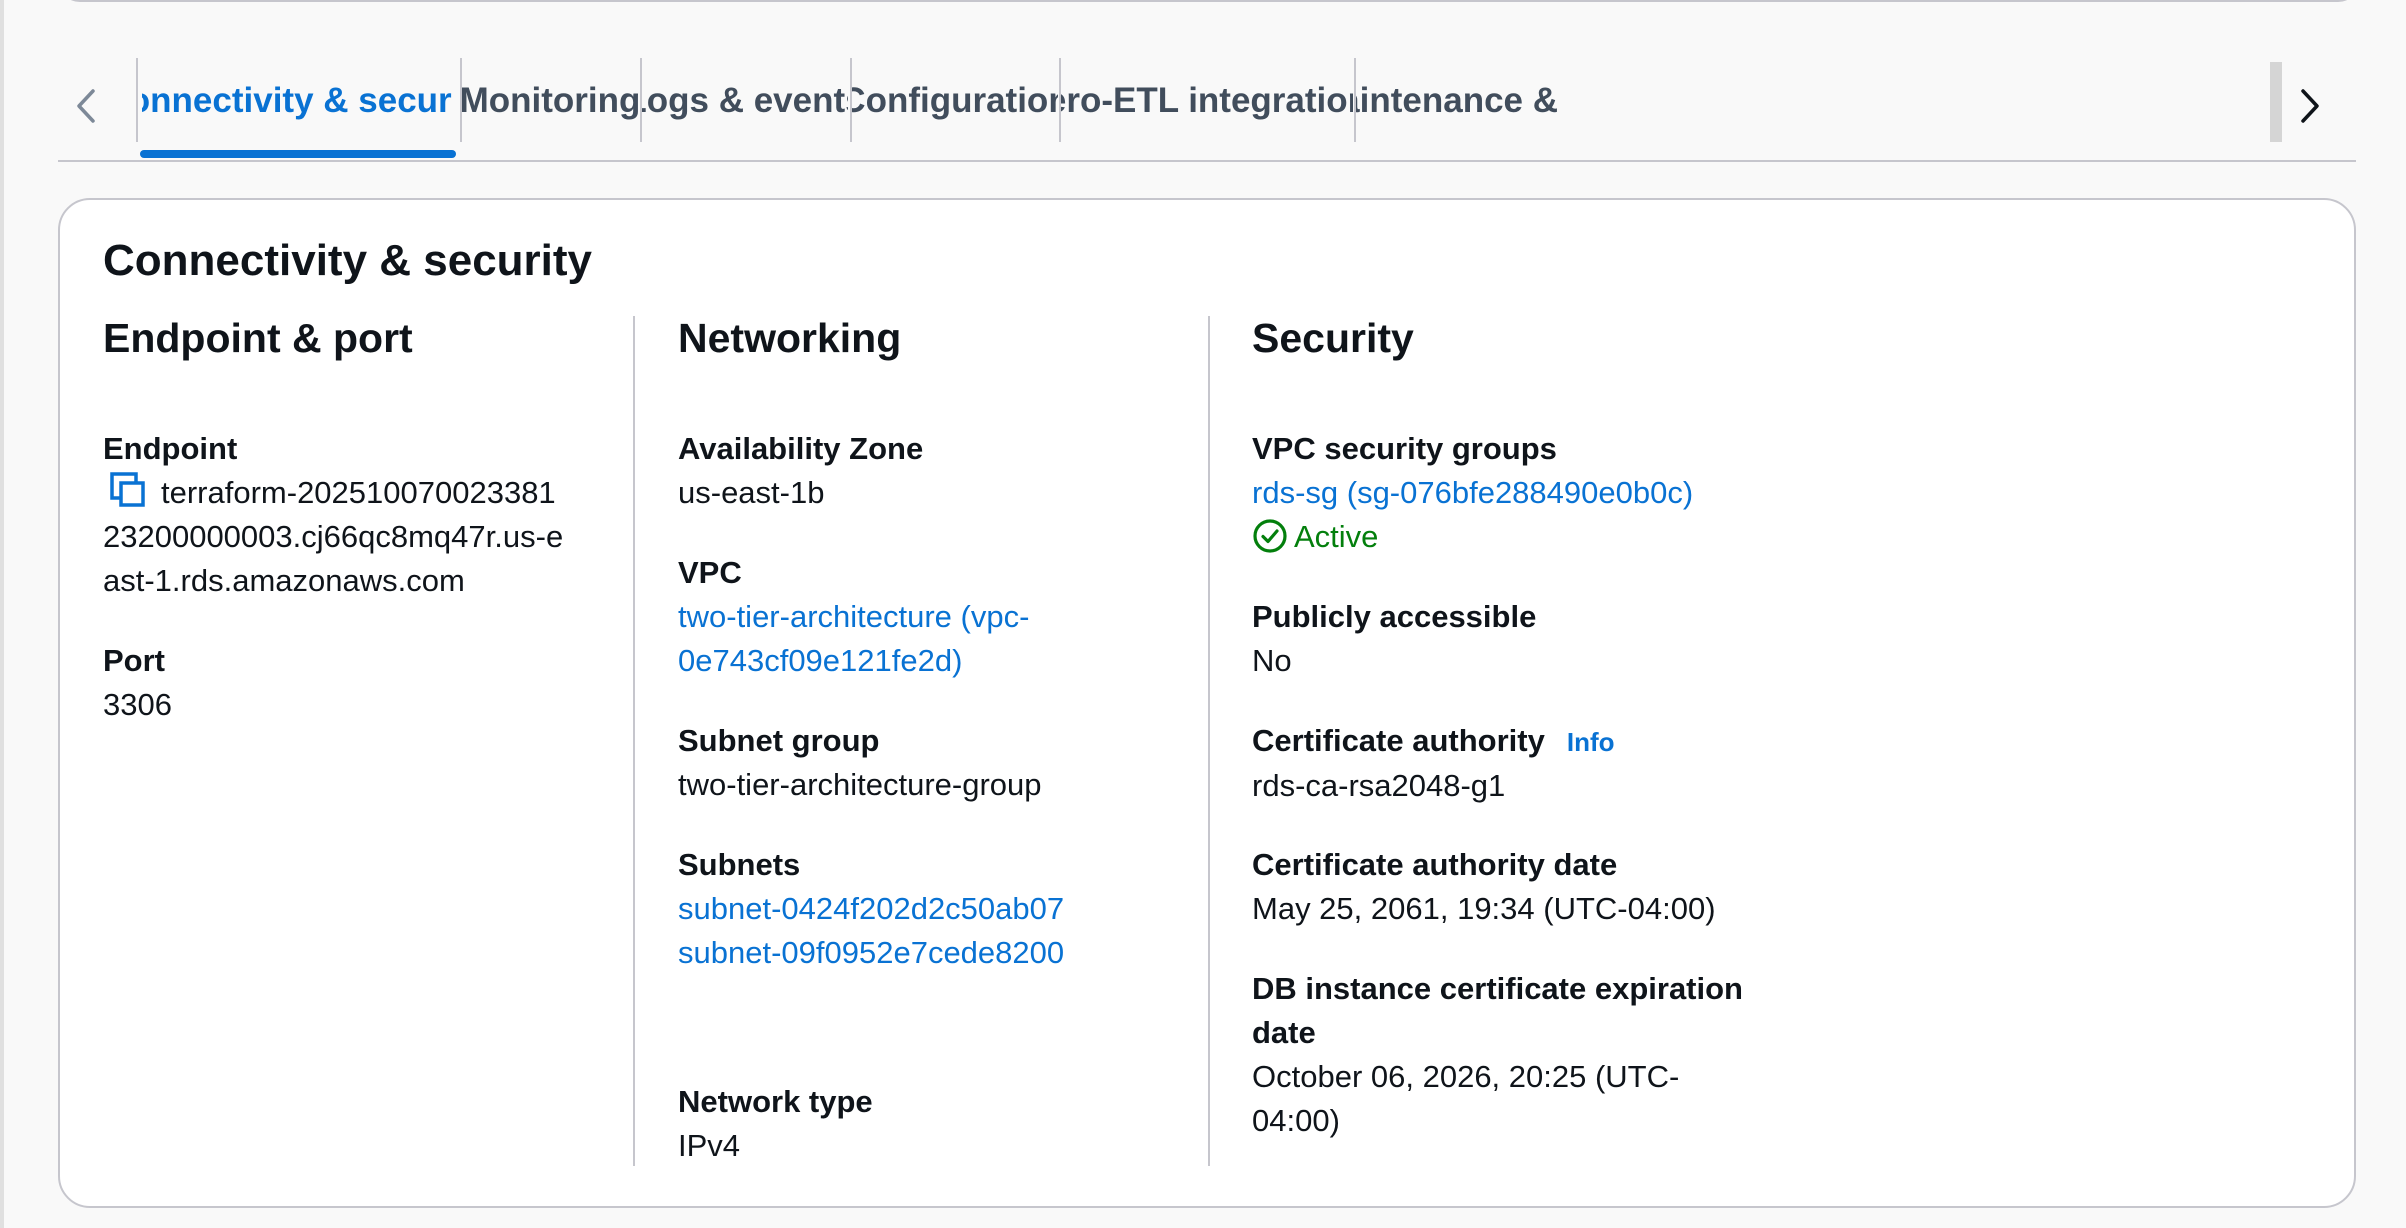 Image resolution: width=2406 pixels, height=1228 pixels. What do you see at coordinates (779, 740) in the screenshot?
I see `subnet-group-label: Subnet group` at bounding box center [779, 740].